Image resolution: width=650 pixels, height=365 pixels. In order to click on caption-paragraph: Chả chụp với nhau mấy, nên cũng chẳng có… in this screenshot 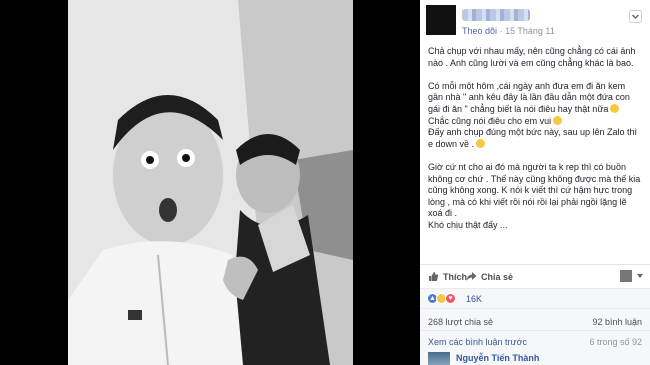, I will do `click(532, 57)`.